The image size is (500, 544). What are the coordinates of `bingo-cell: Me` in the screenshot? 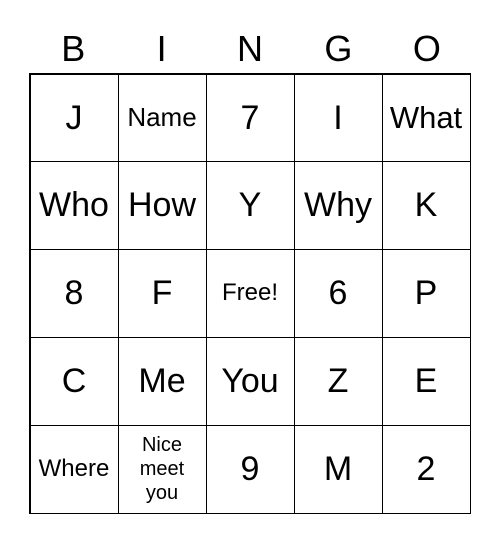 It's located at (162, 381).